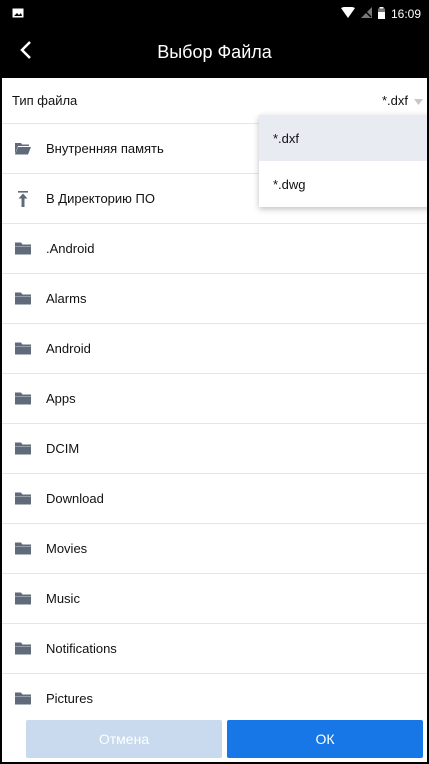 The height and width of the screenshot is (764, 429). What do you see at coordinates (418, 100) in the screenshot?
I see `caret-down-icon` at bounding box center [418, 100].